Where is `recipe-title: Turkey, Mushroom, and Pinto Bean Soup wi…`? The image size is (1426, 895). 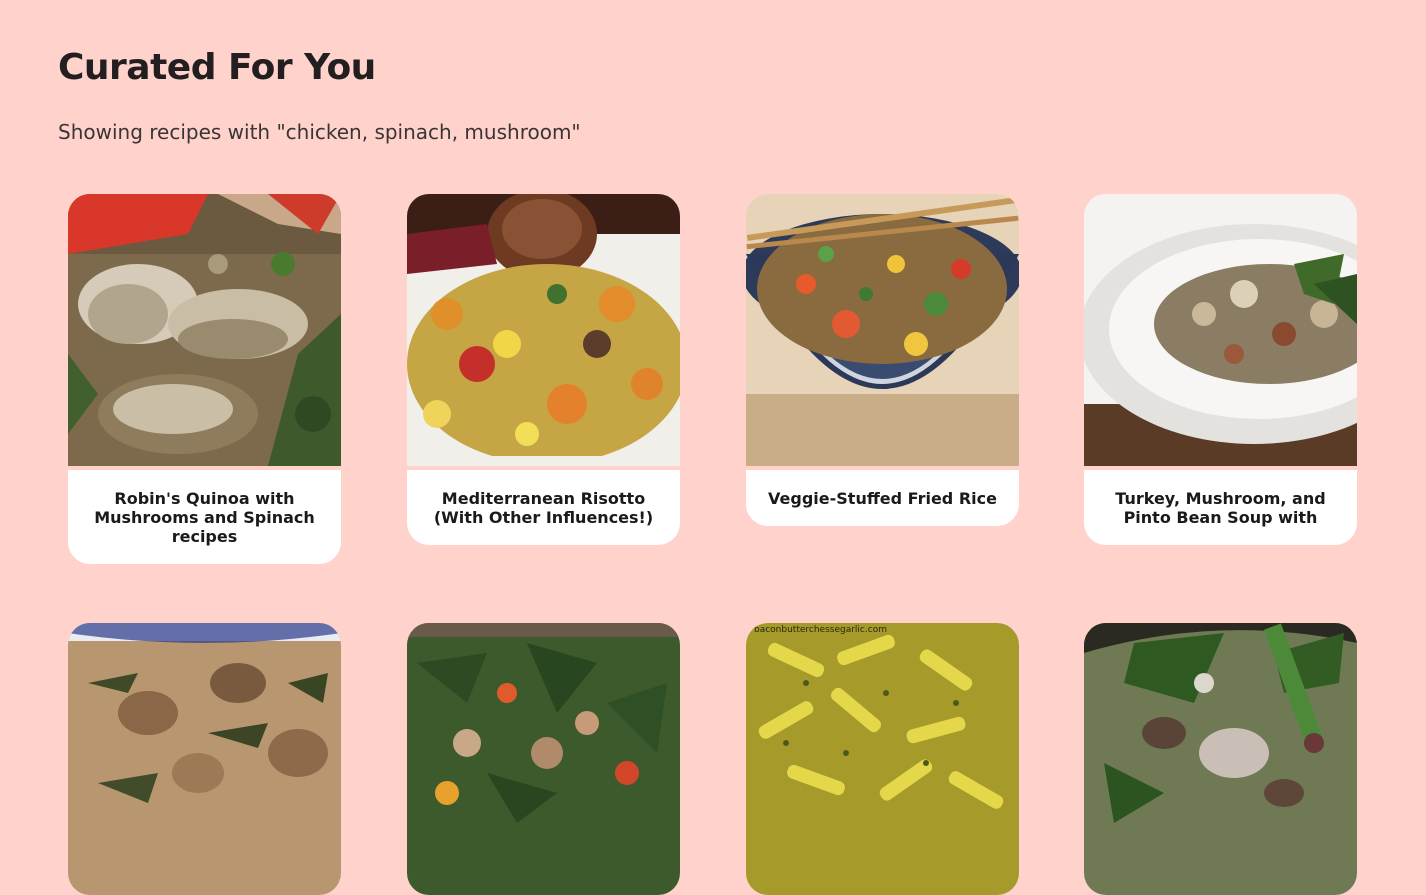 recipe-title: Turkey, Mushroom, and Pinto Bean Soup wi… is located at coordinates (1220, 508).